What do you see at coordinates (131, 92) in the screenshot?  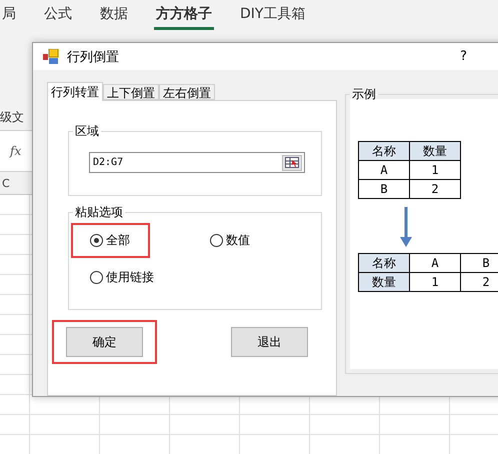 I see `dialog-tab: 上下倒置` at bounding box center [131, 92].